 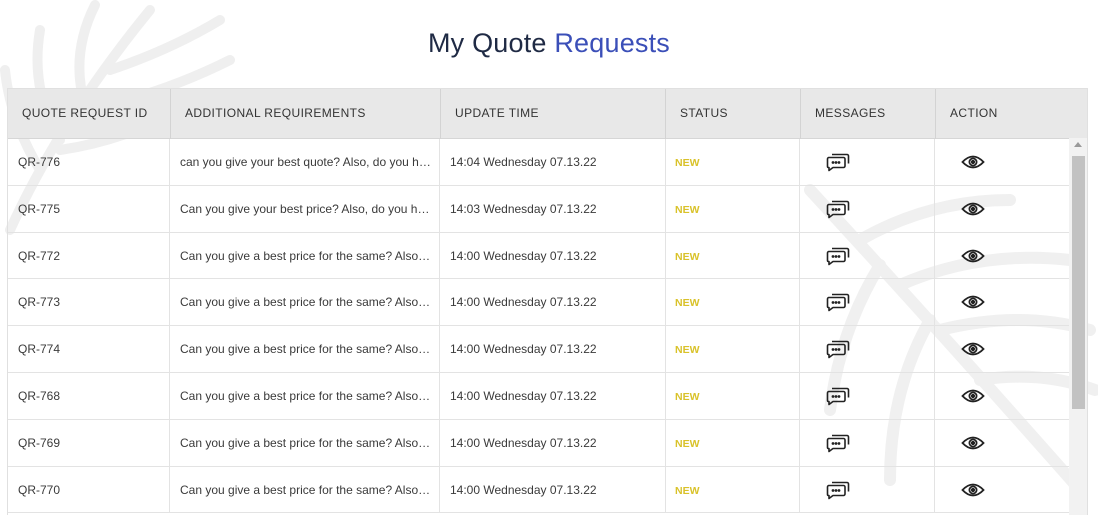 What do you see at coordinates (1078, 282) in the screenshot?
I see `scrollbar-thumb` at bounding box center [1078, 282].